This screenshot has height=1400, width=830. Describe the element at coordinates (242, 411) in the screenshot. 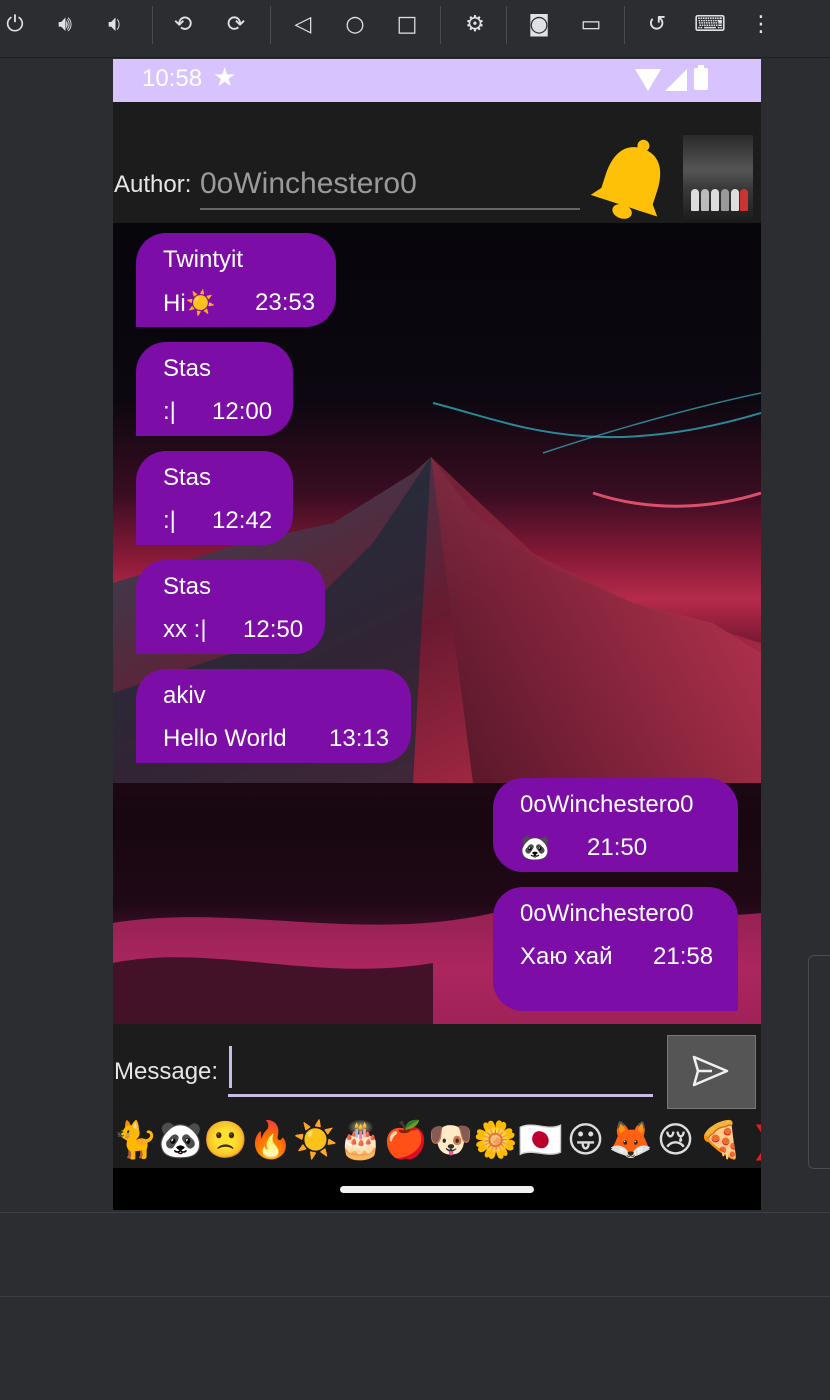

I see `message-time: 12:00` at that location.